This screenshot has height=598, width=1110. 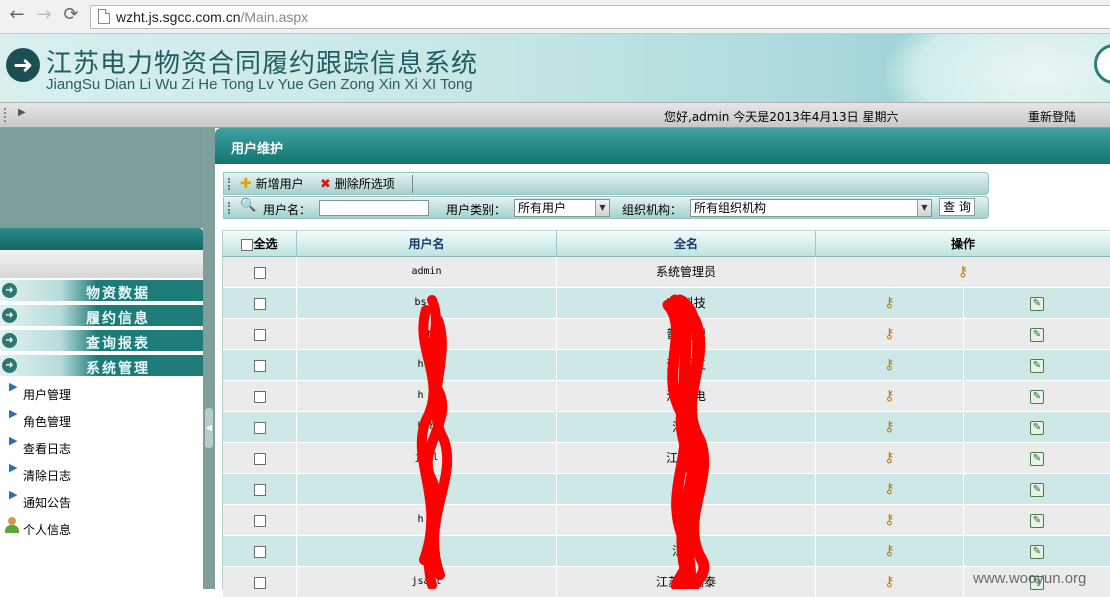 What do you see at coordinates (666, 334) in the screenshot?
I see `table-row: pr 普 同德 ⚷ ✎` at bounding box center [666, 334].